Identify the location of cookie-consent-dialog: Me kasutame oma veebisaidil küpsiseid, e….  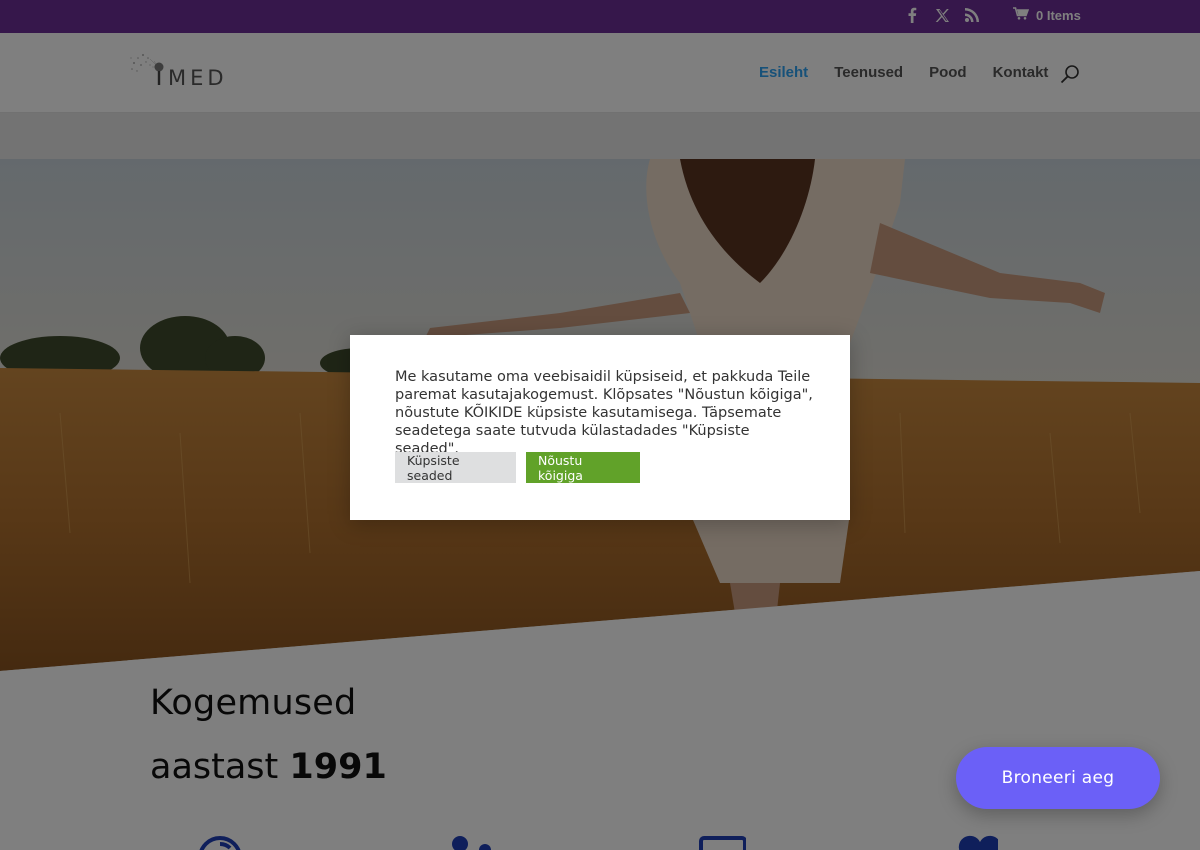
(600, 427).